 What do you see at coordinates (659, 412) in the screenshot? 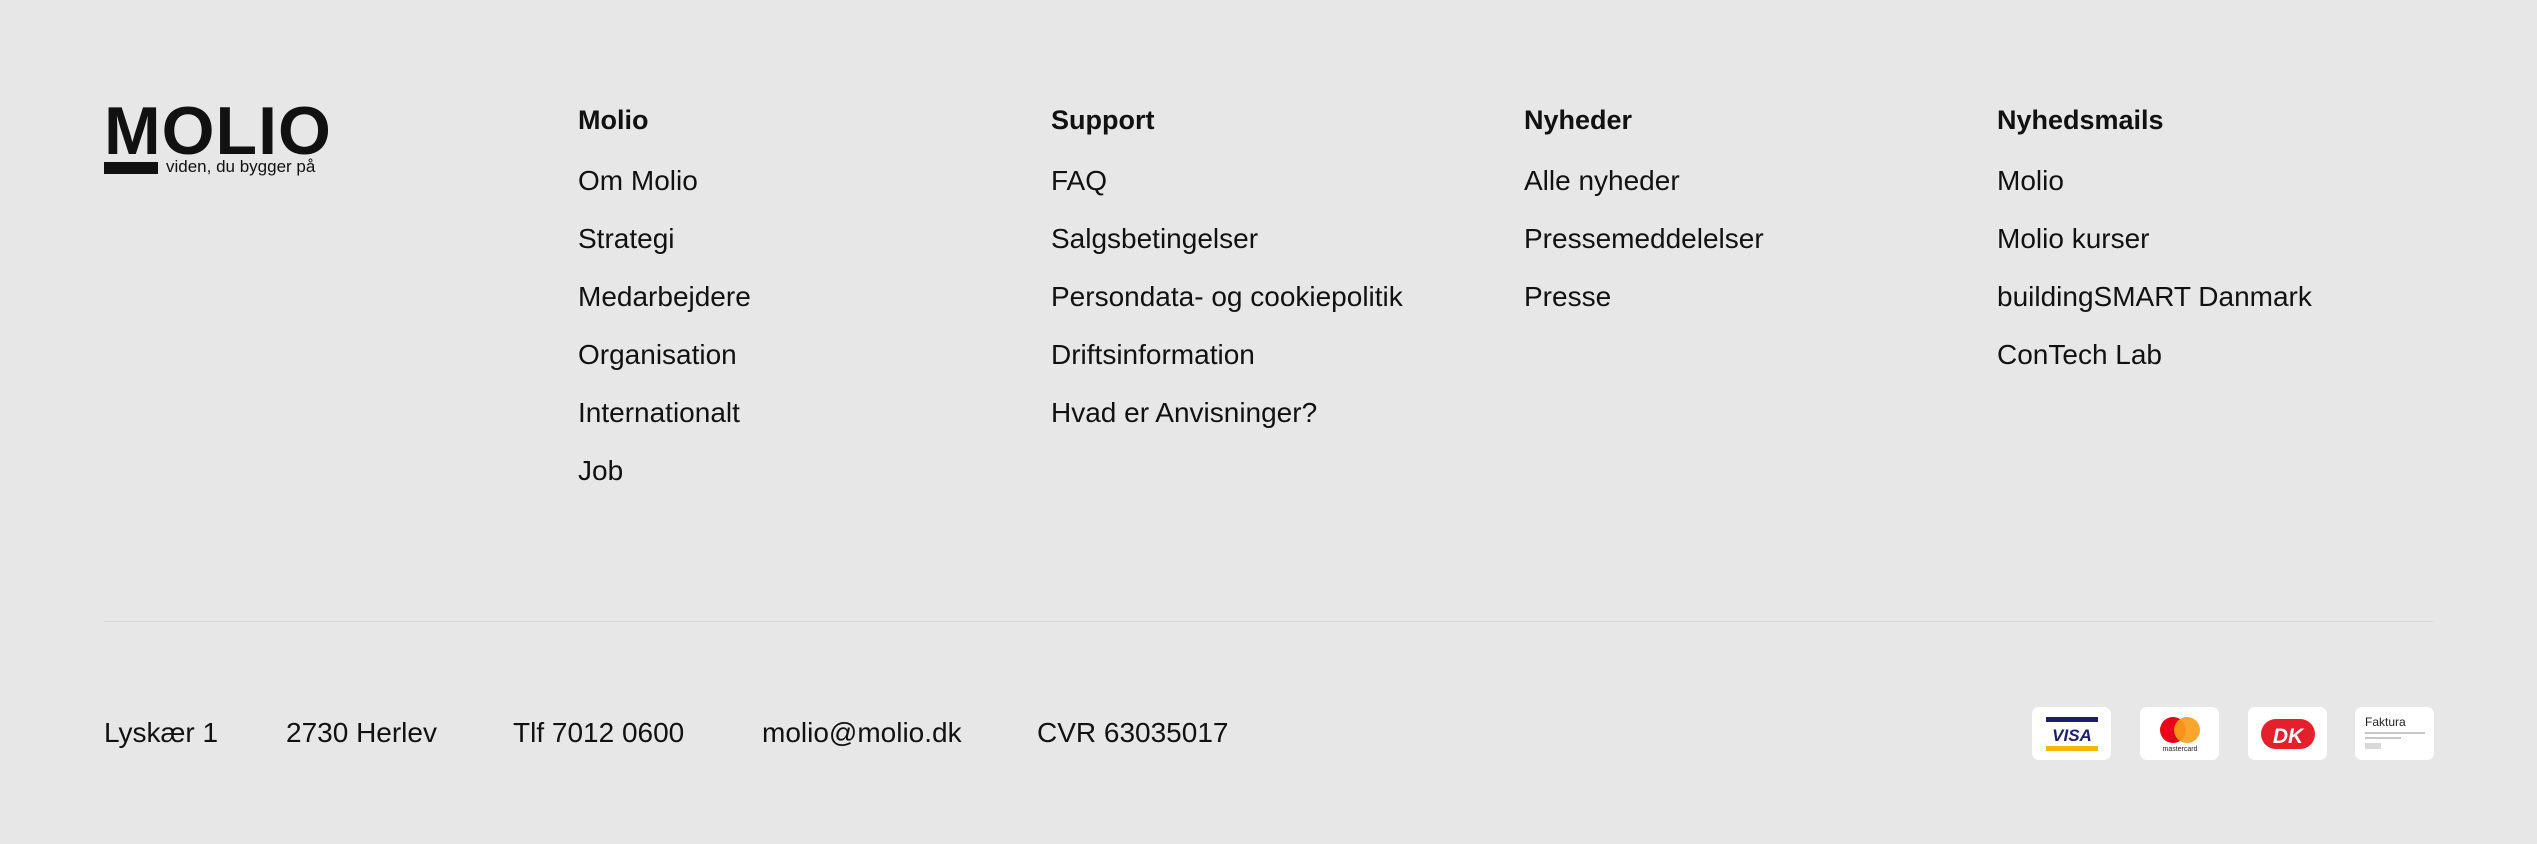
I see `footer-link-internationalt: Internationalt` at bounding box center [659, 412].